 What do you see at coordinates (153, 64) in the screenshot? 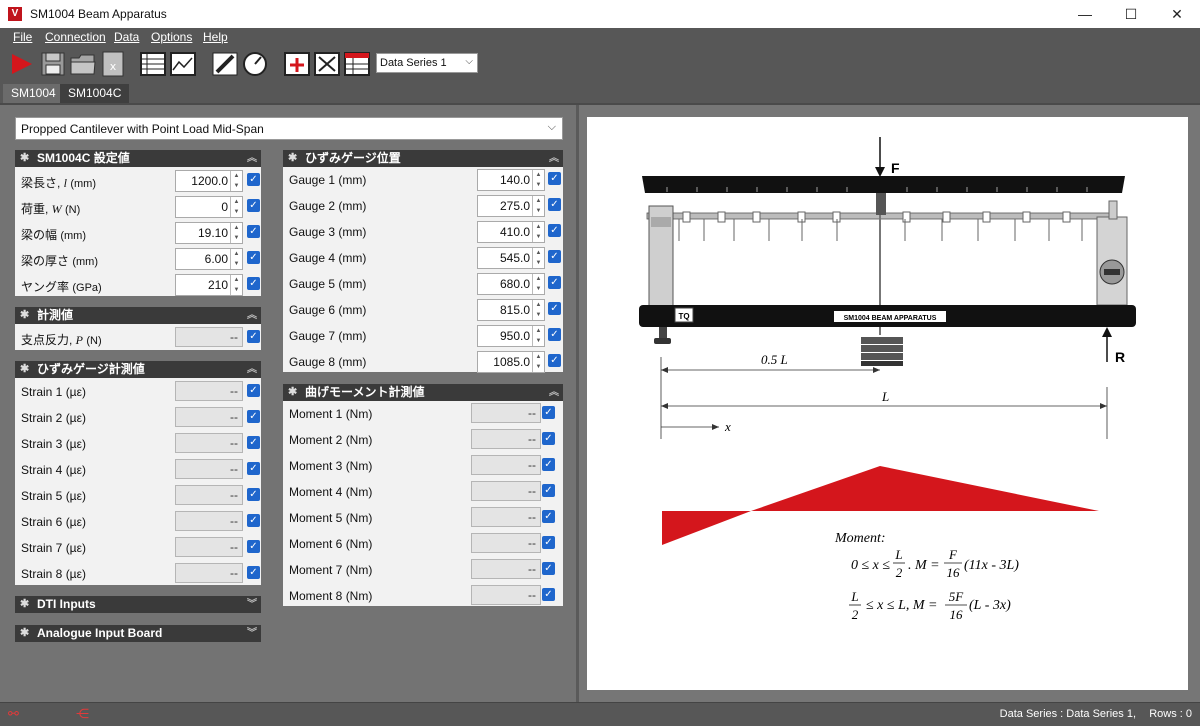
I see `table-icon` at bounding box center [153, 64].